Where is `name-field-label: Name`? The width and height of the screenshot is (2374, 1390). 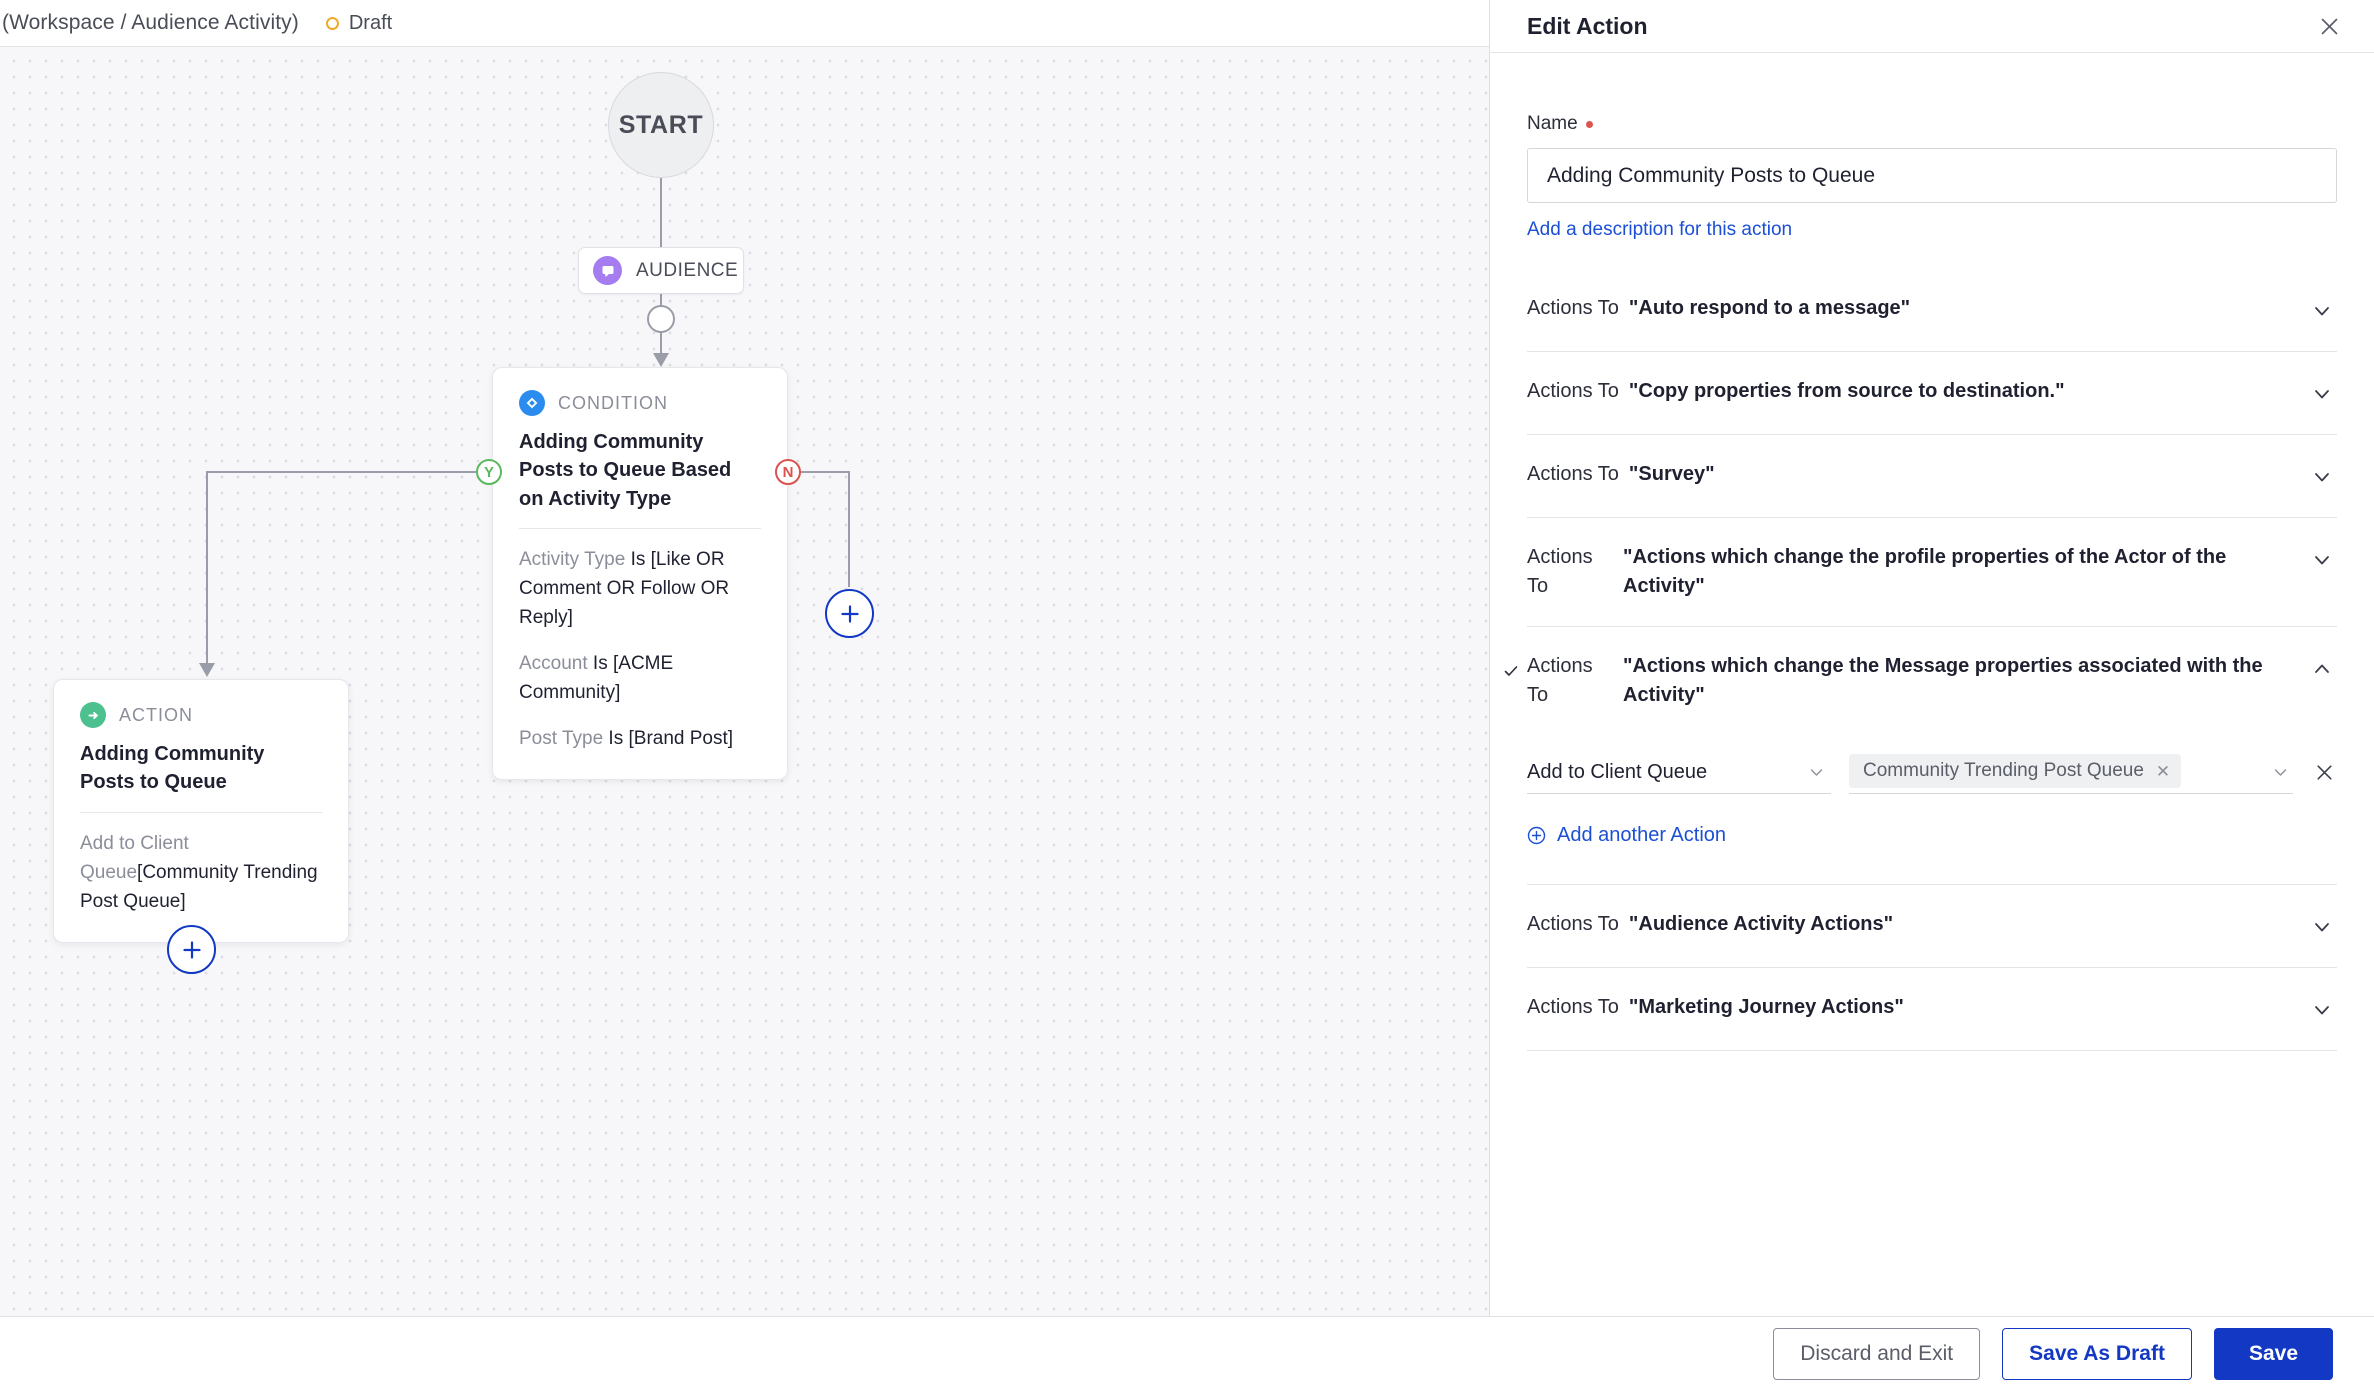
name-field-label: Name is located at coordinates (1932, 124).